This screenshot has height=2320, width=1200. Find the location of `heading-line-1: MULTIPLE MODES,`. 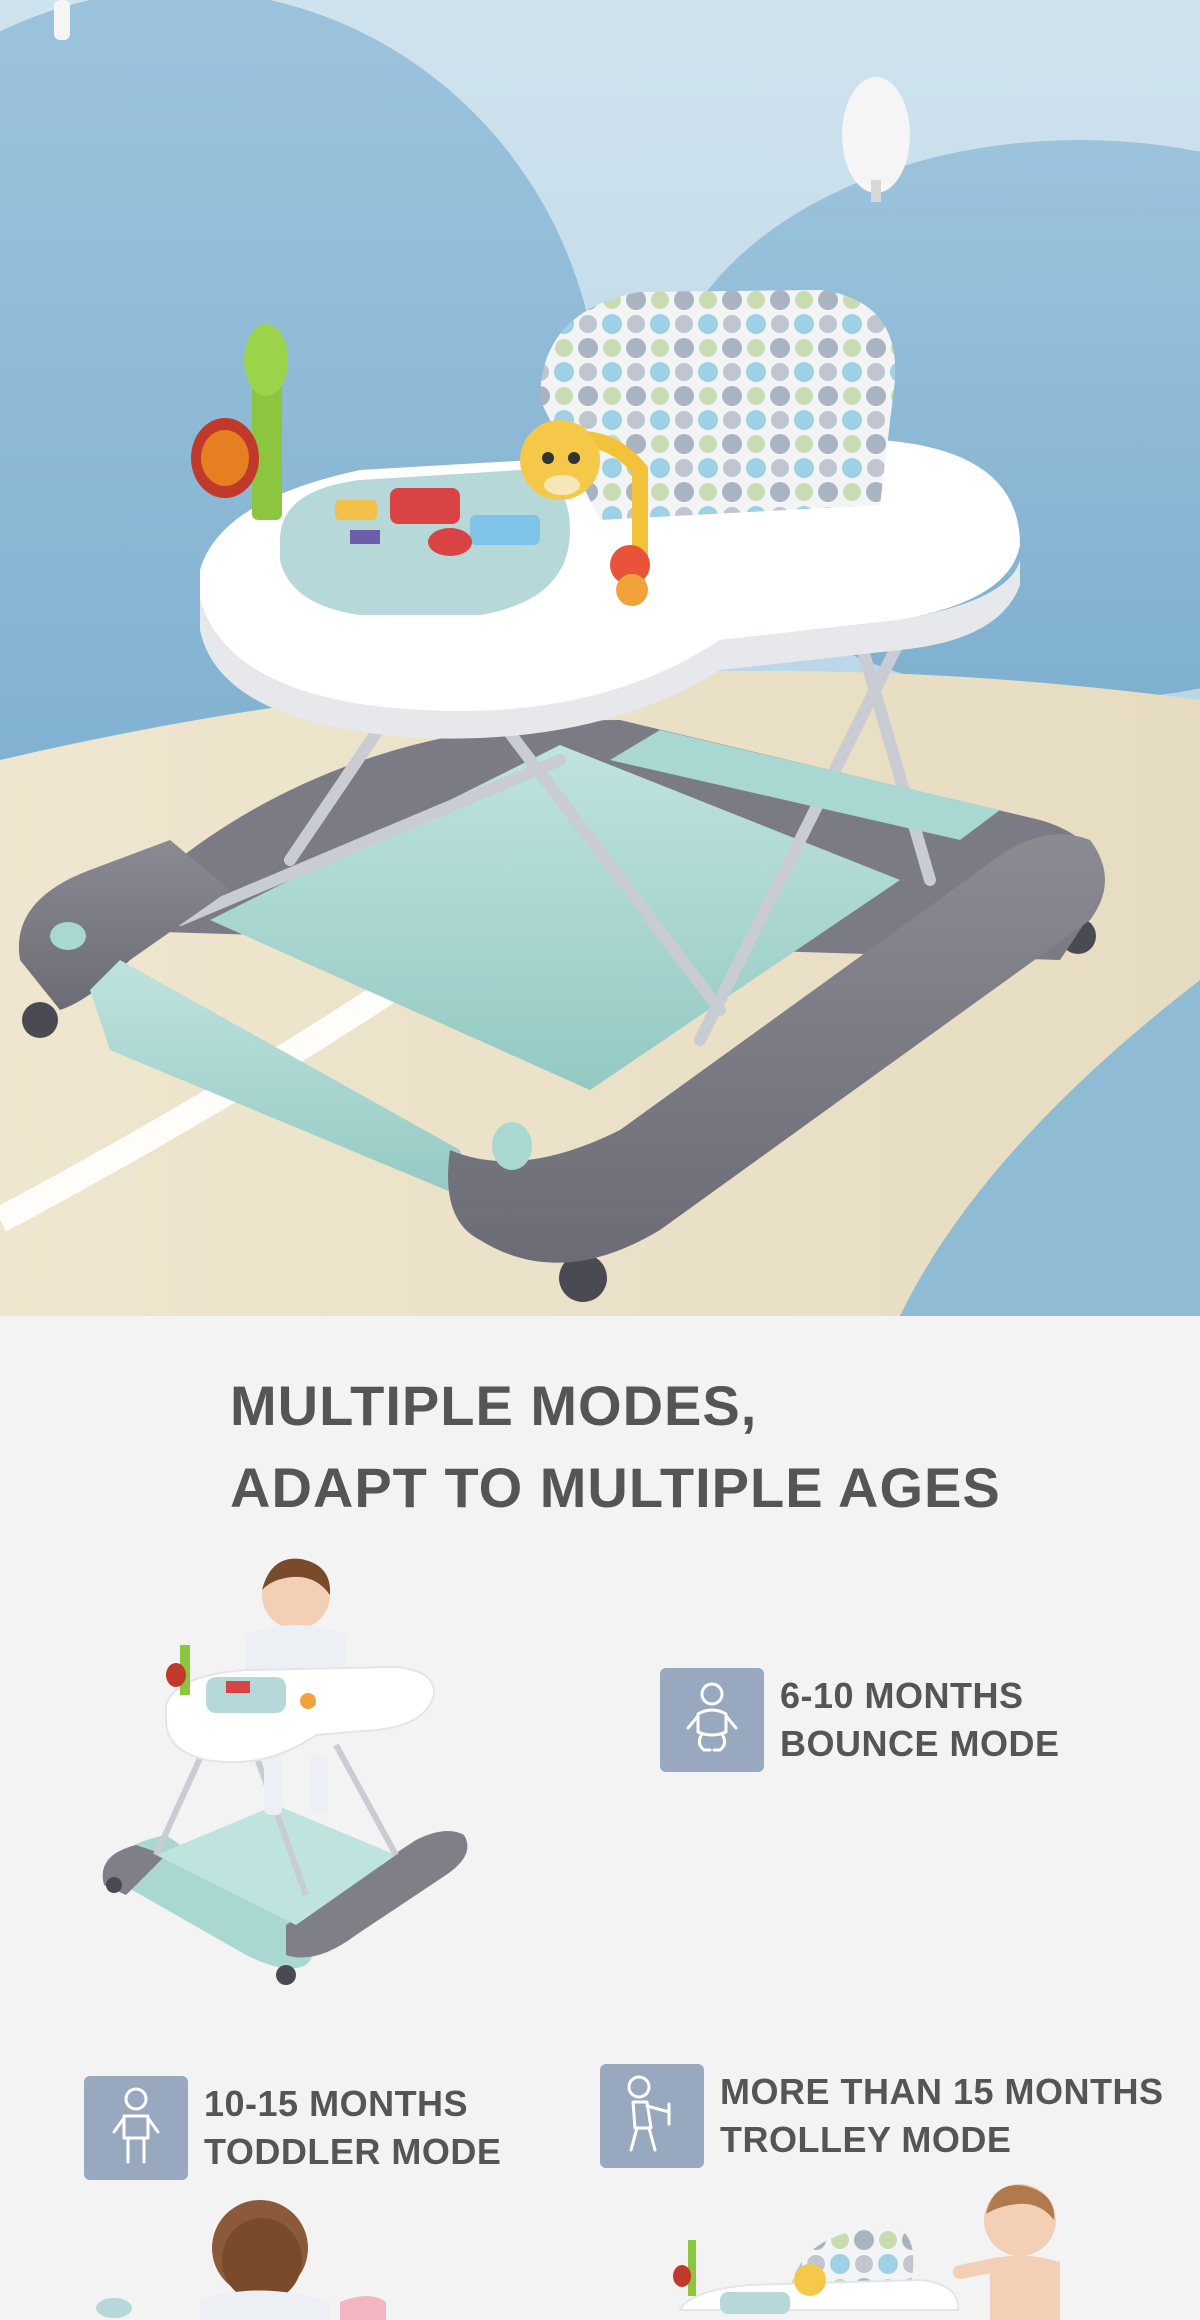

heading-line-1: MULTIPLE MODES, is located at coordinates (494, 1405).